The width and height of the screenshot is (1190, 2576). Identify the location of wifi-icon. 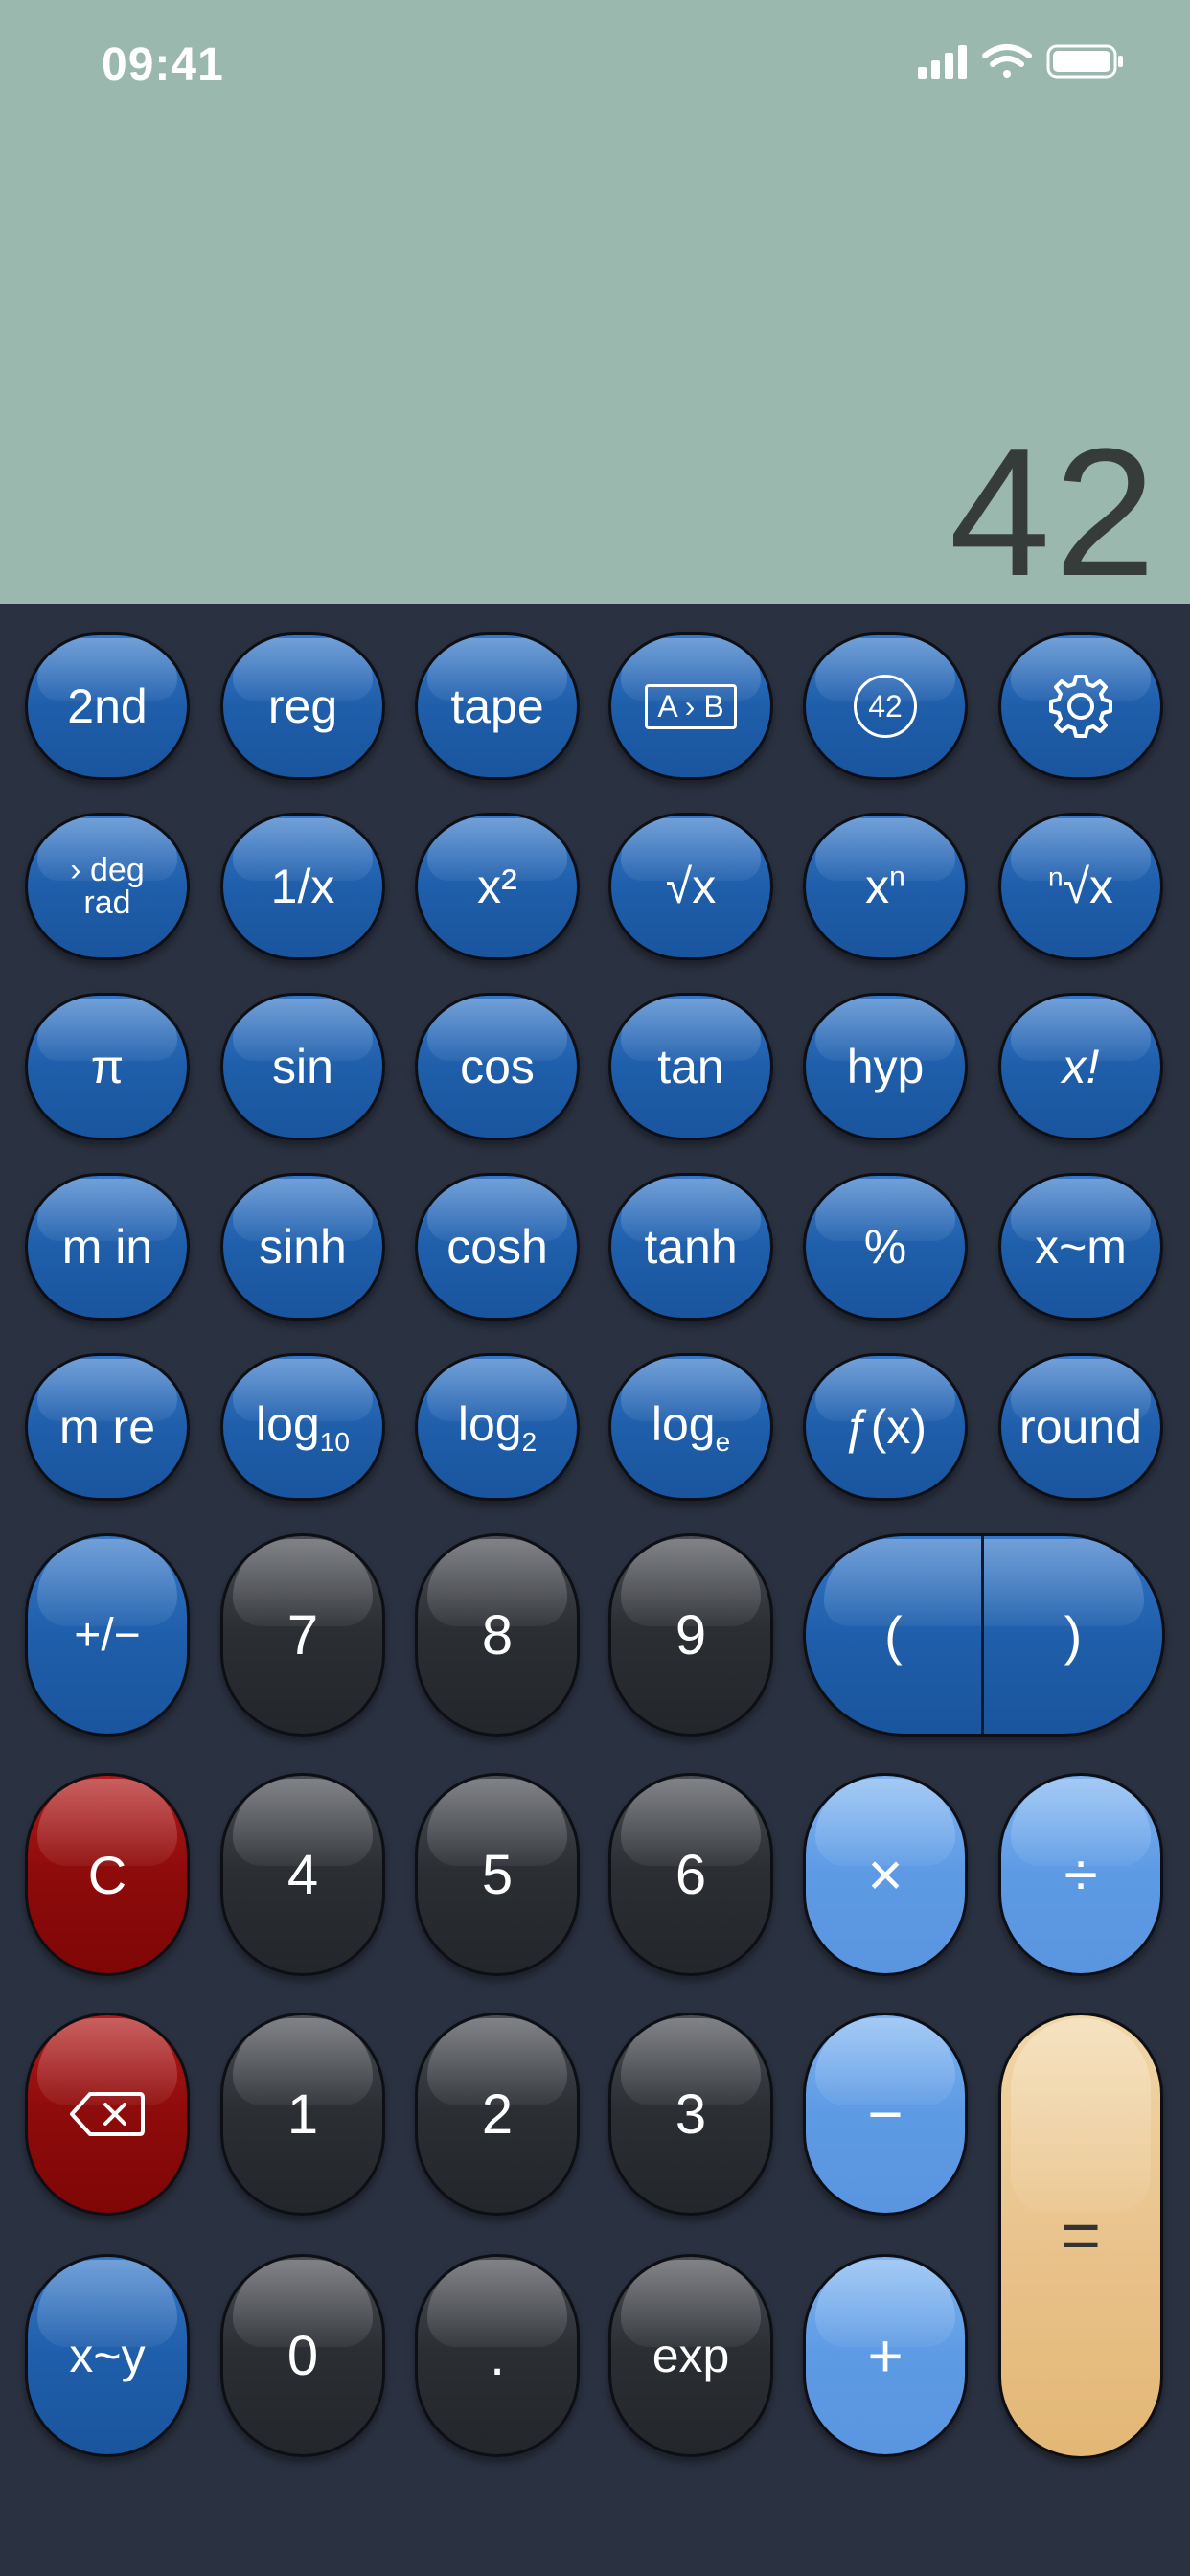
(1007, 61).